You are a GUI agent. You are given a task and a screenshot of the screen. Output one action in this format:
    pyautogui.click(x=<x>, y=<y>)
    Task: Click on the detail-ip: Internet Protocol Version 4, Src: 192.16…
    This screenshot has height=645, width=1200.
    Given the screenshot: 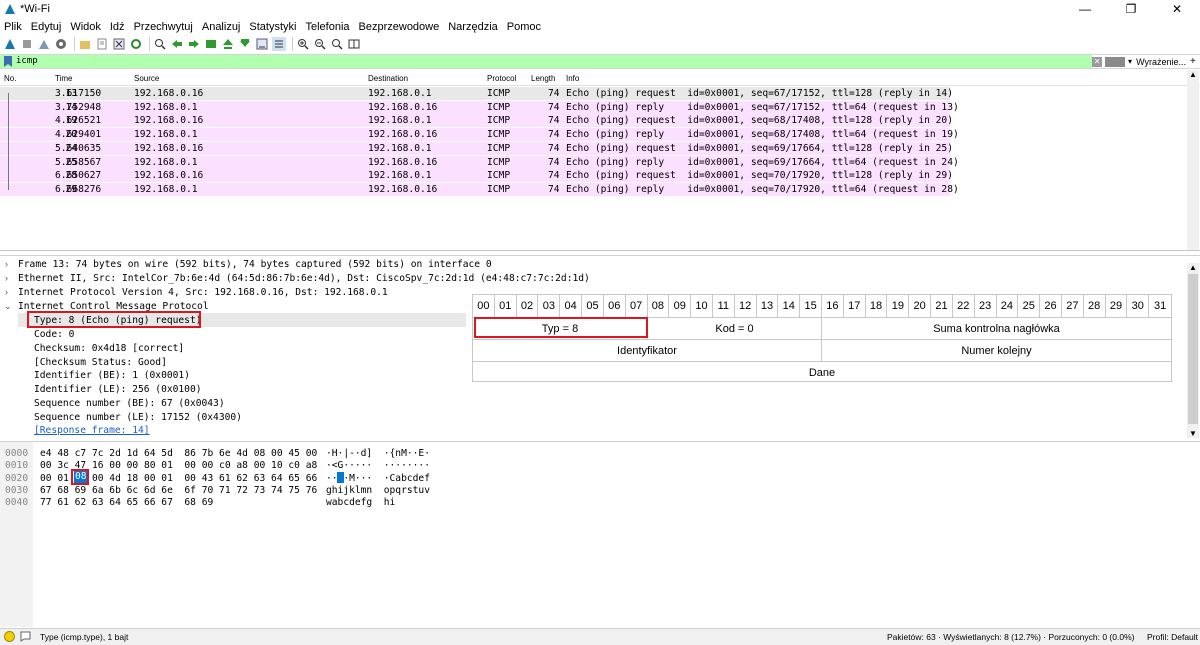 What is the action you would take?
    pyautogui.click(x=203, y=292)
    